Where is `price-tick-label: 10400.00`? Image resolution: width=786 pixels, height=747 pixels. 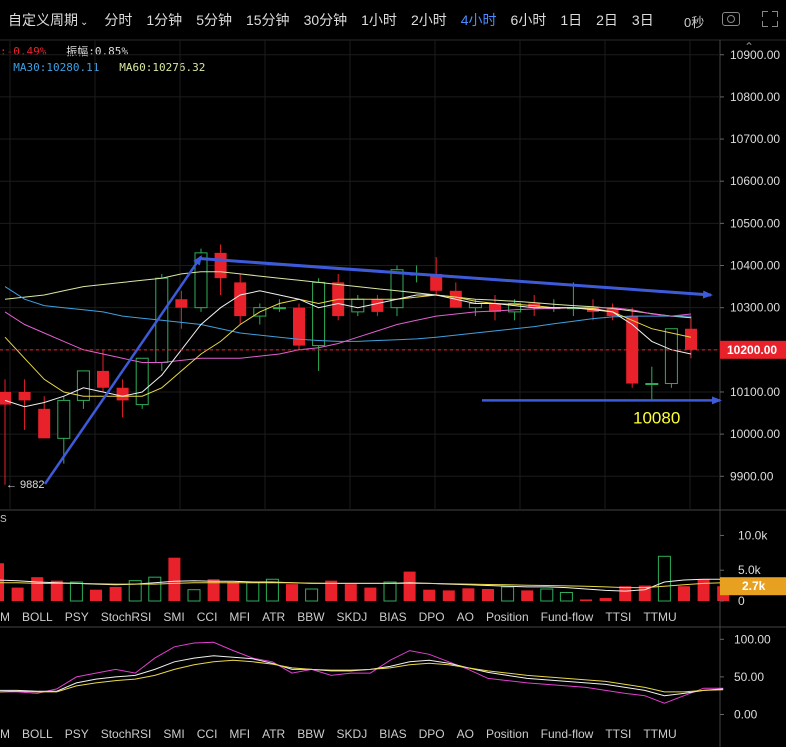
price-tick-label: 10400.00 is located at coordinates (755, 266).